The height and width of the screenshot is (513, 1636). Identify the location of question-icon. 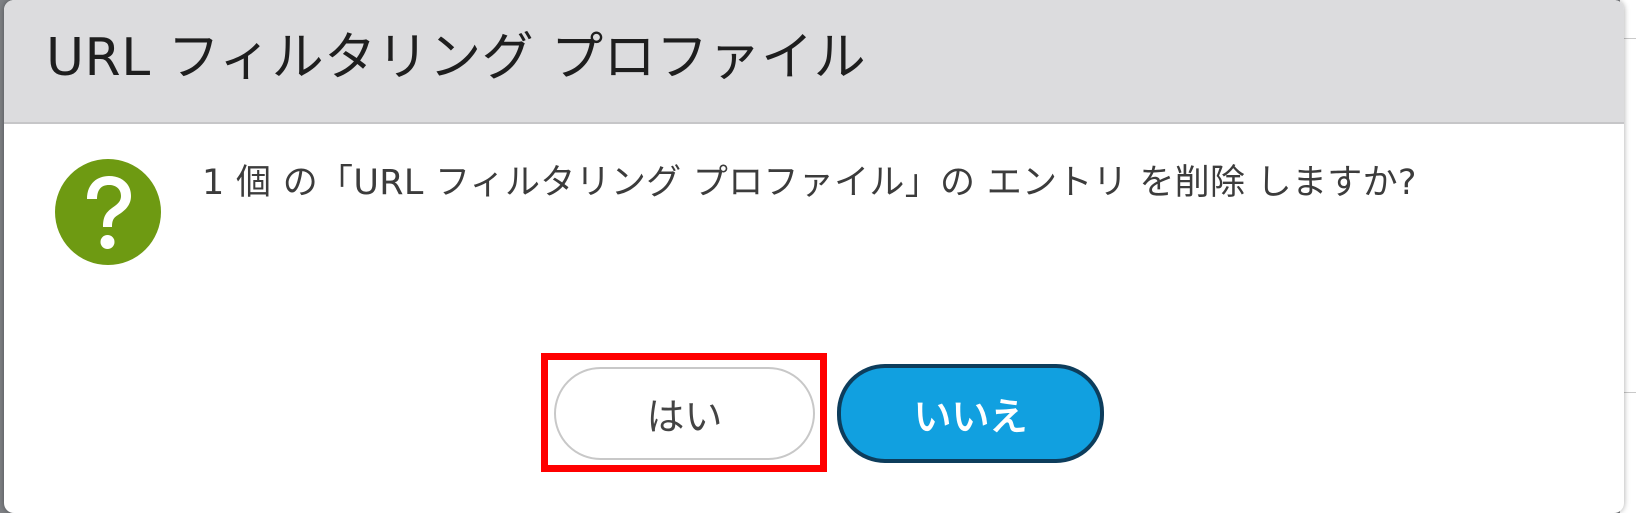
(108, 212).